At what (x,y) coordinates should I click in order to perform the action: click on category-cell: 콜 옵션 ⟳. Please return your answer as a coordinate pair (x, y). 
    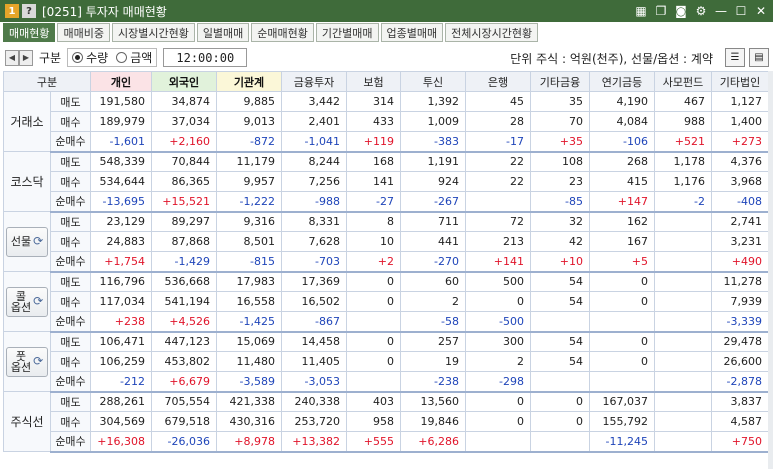
    Looking at the image, I should click on (27, 301).